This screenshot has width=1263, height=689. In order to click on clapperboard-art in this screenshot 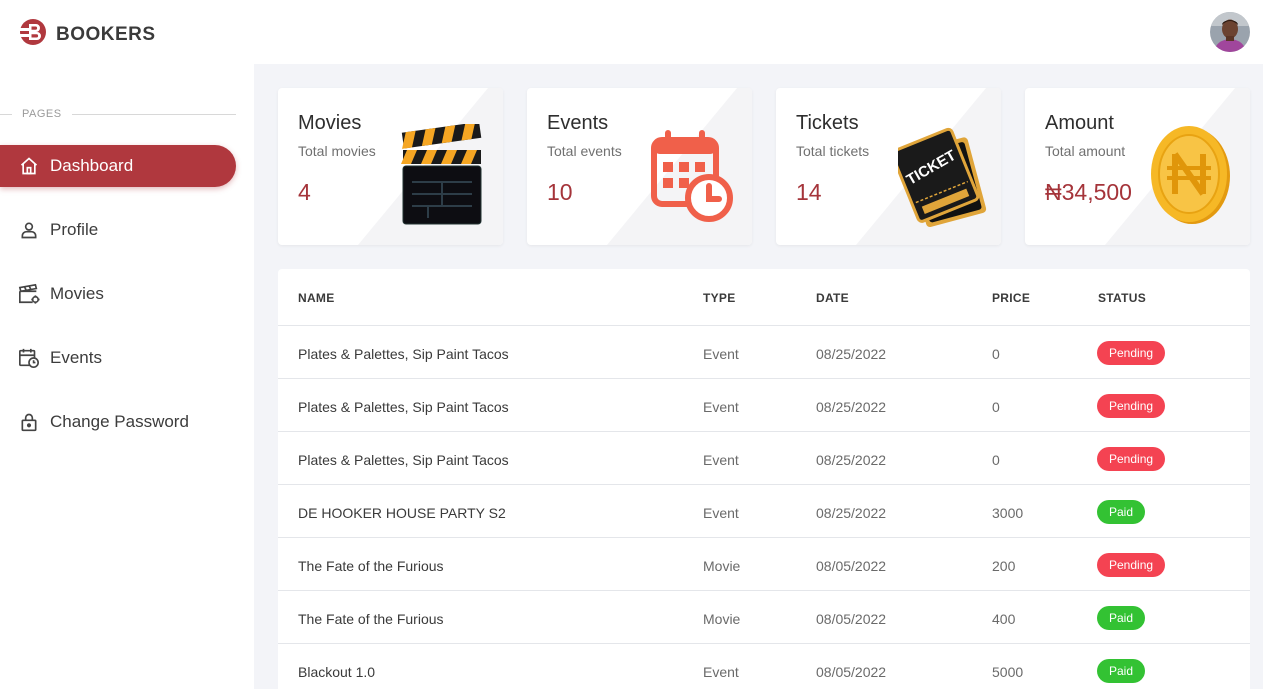, I will do `click(441, 177)`.